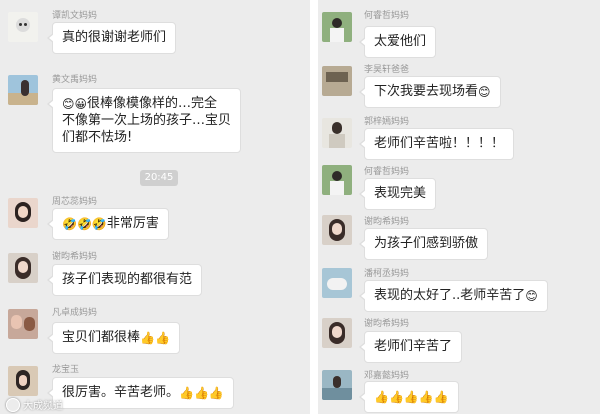  What do you see at coordinates (450, 295) in the screenshot?
I see `message-text: 表现的太好了..老师辛苦了` at bounding box center [450, 295].